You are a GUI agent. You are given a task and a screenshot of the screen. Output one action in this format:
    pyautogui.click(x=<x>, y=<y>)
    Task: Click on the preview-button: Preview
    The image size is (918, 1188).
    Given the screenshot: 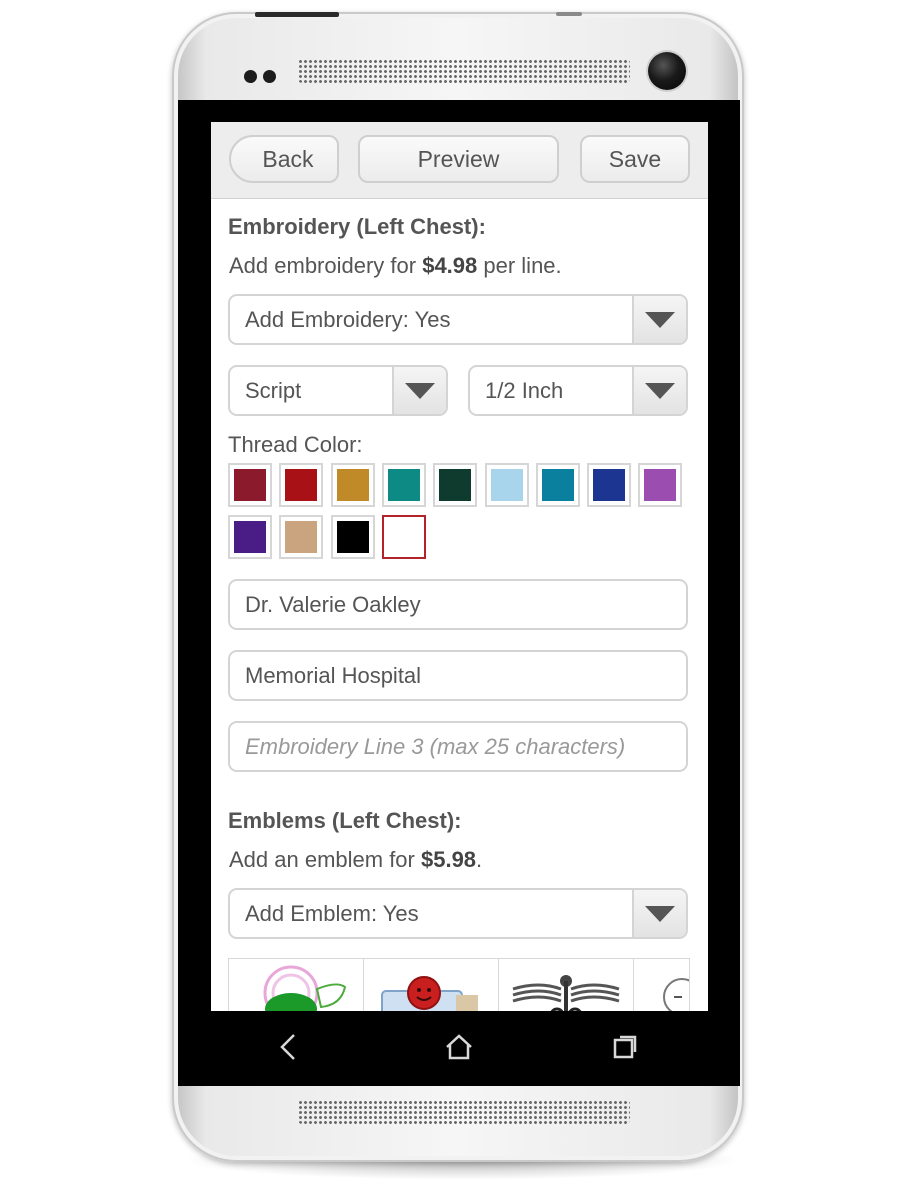 What is the action you would take?
    pyautogui.click(x=458, y=159)
    